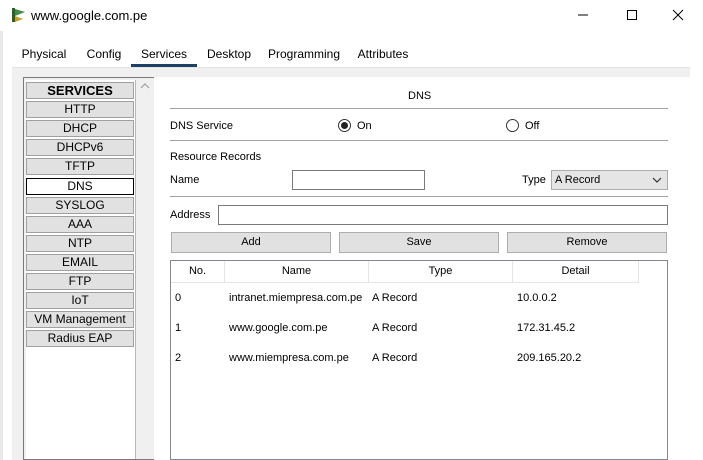 The width and height of the screenshot is (703, 460). Describe the element at coordinates (89, 15) in the screenshot. I see `window-title: www.google.com.pe` at that location.